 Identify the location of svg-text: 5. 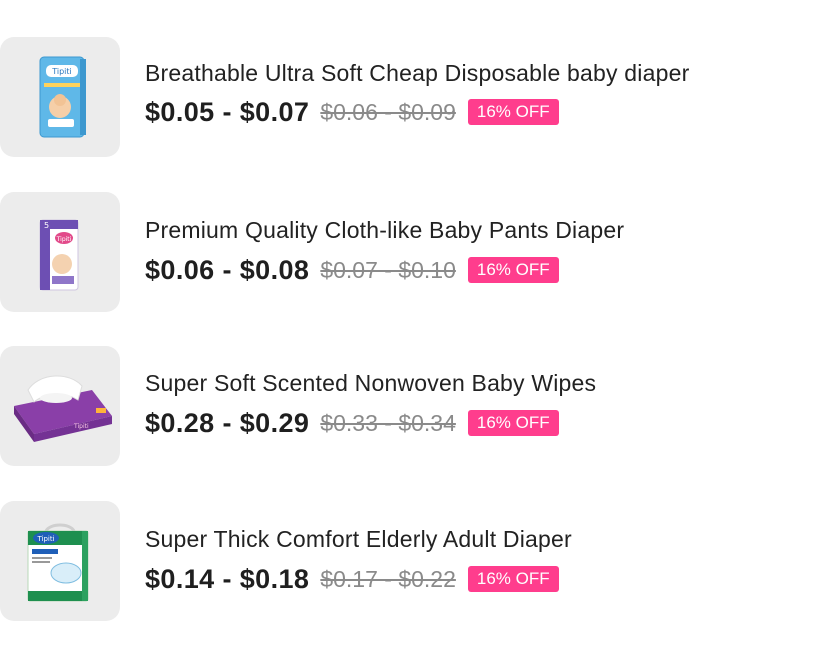
(46, 225).